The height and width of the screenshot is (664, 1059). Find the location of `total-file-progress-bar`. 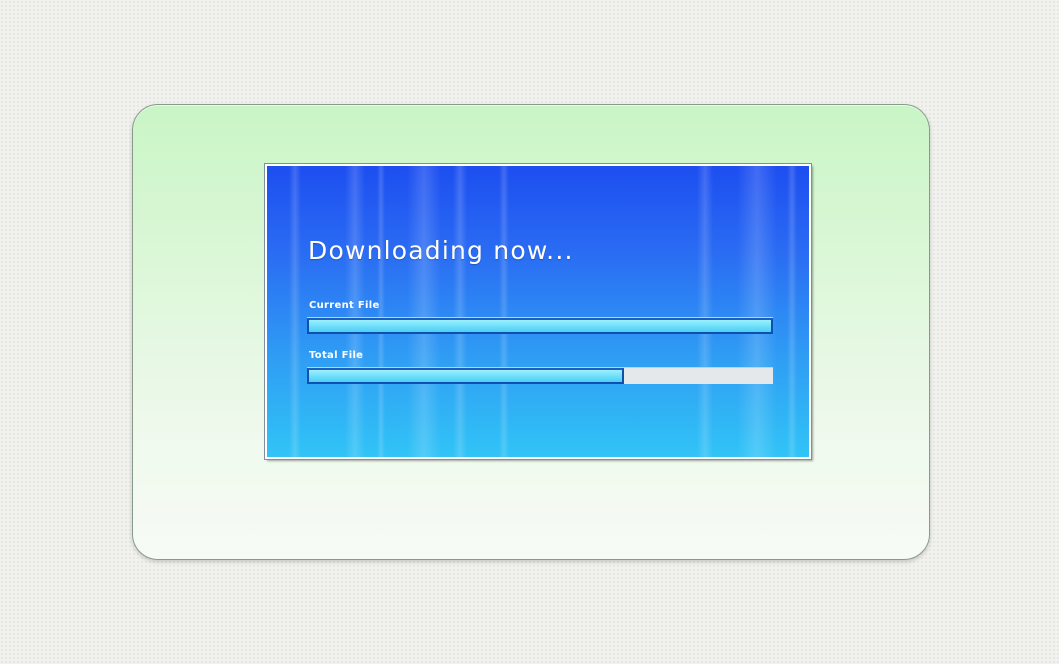

total-file-progress-bar is located at coordinates (540, 375).